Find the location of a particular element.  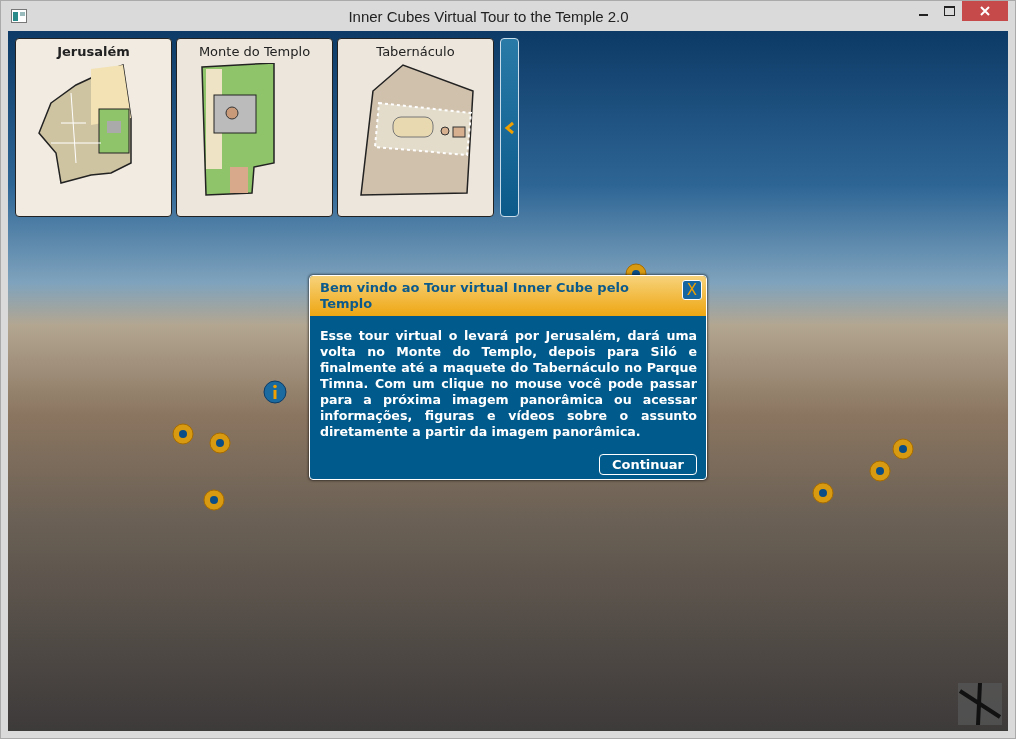

map-label: Tabernáculo is located at coordinates (415, 51).